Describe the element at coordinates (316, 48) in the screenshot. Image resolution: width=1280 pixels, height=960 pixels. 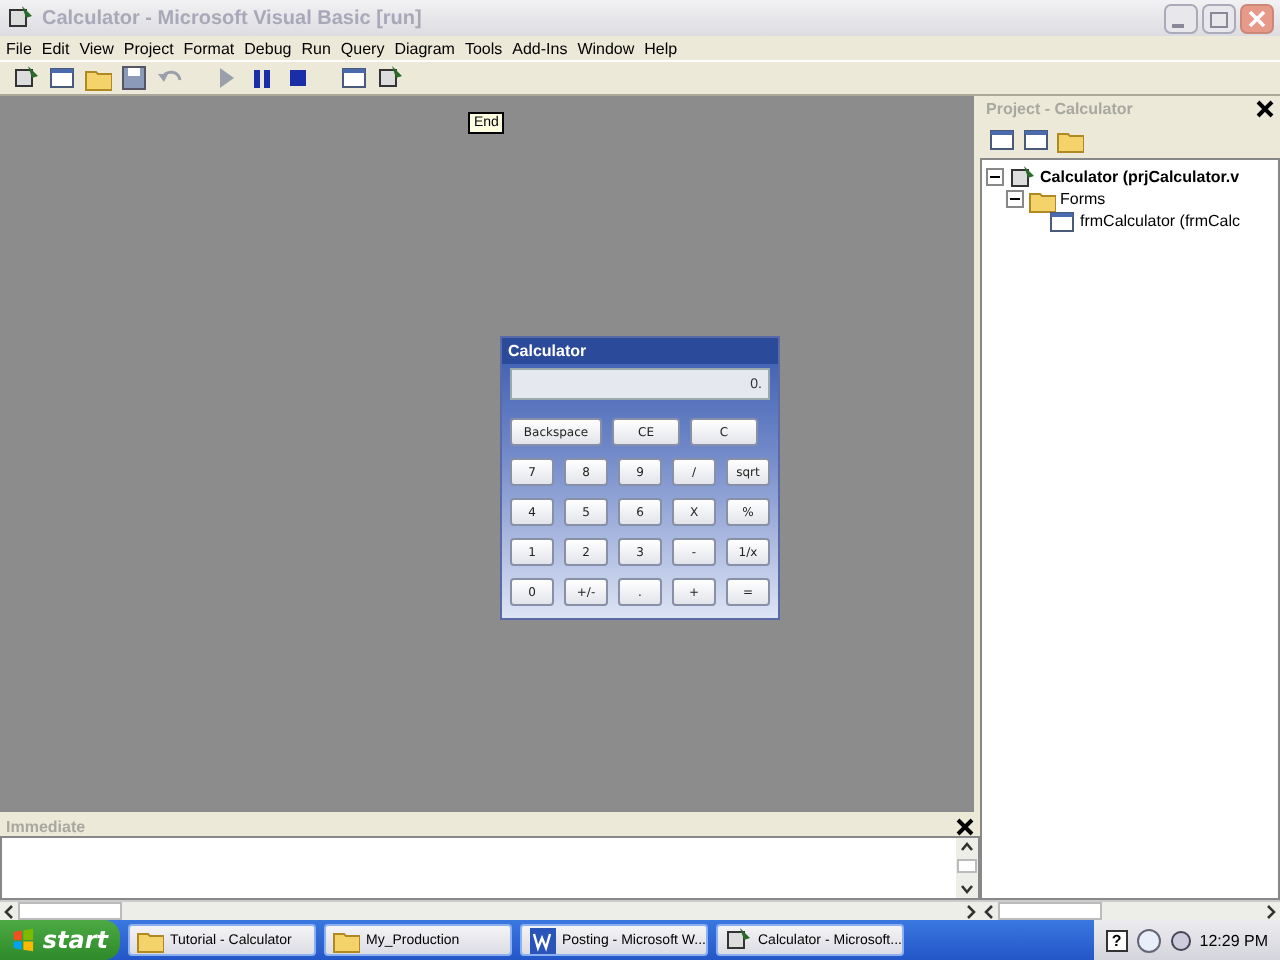
I see `menu-item: Run` at that location.